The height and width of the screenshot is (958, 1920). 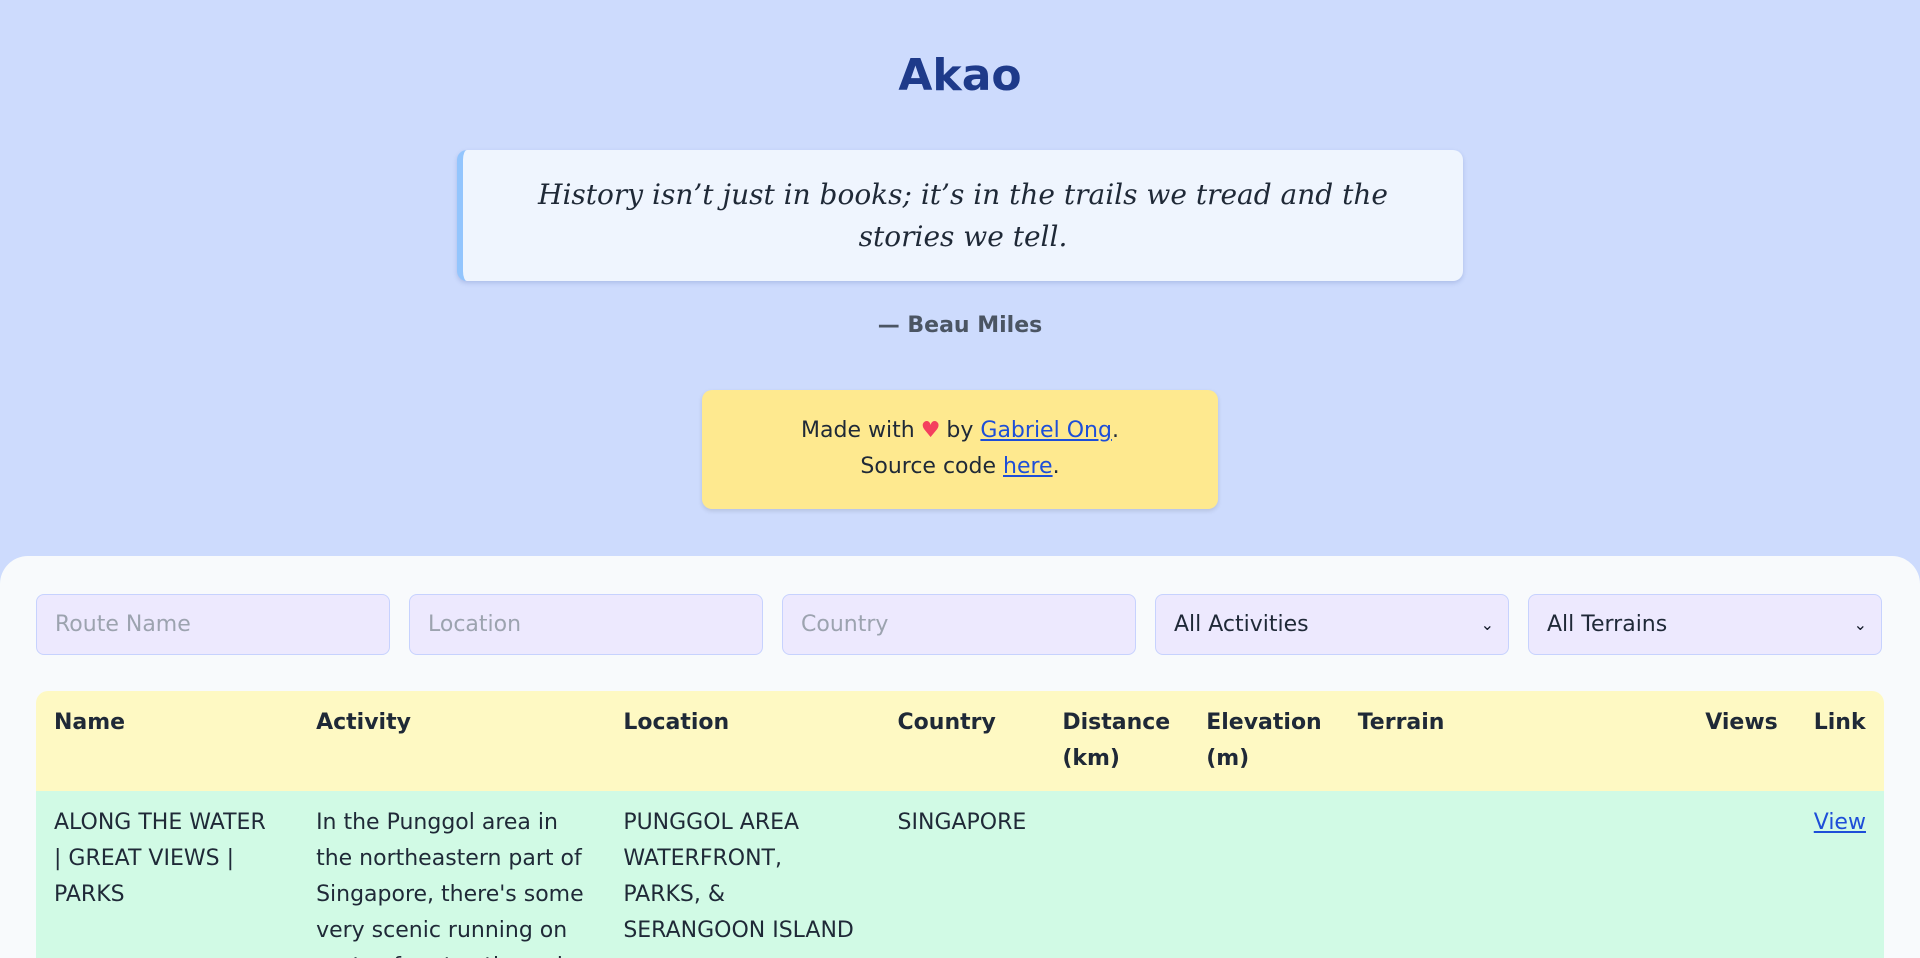 I want to click on source-line: Source code here., so click(x=960, y=467).